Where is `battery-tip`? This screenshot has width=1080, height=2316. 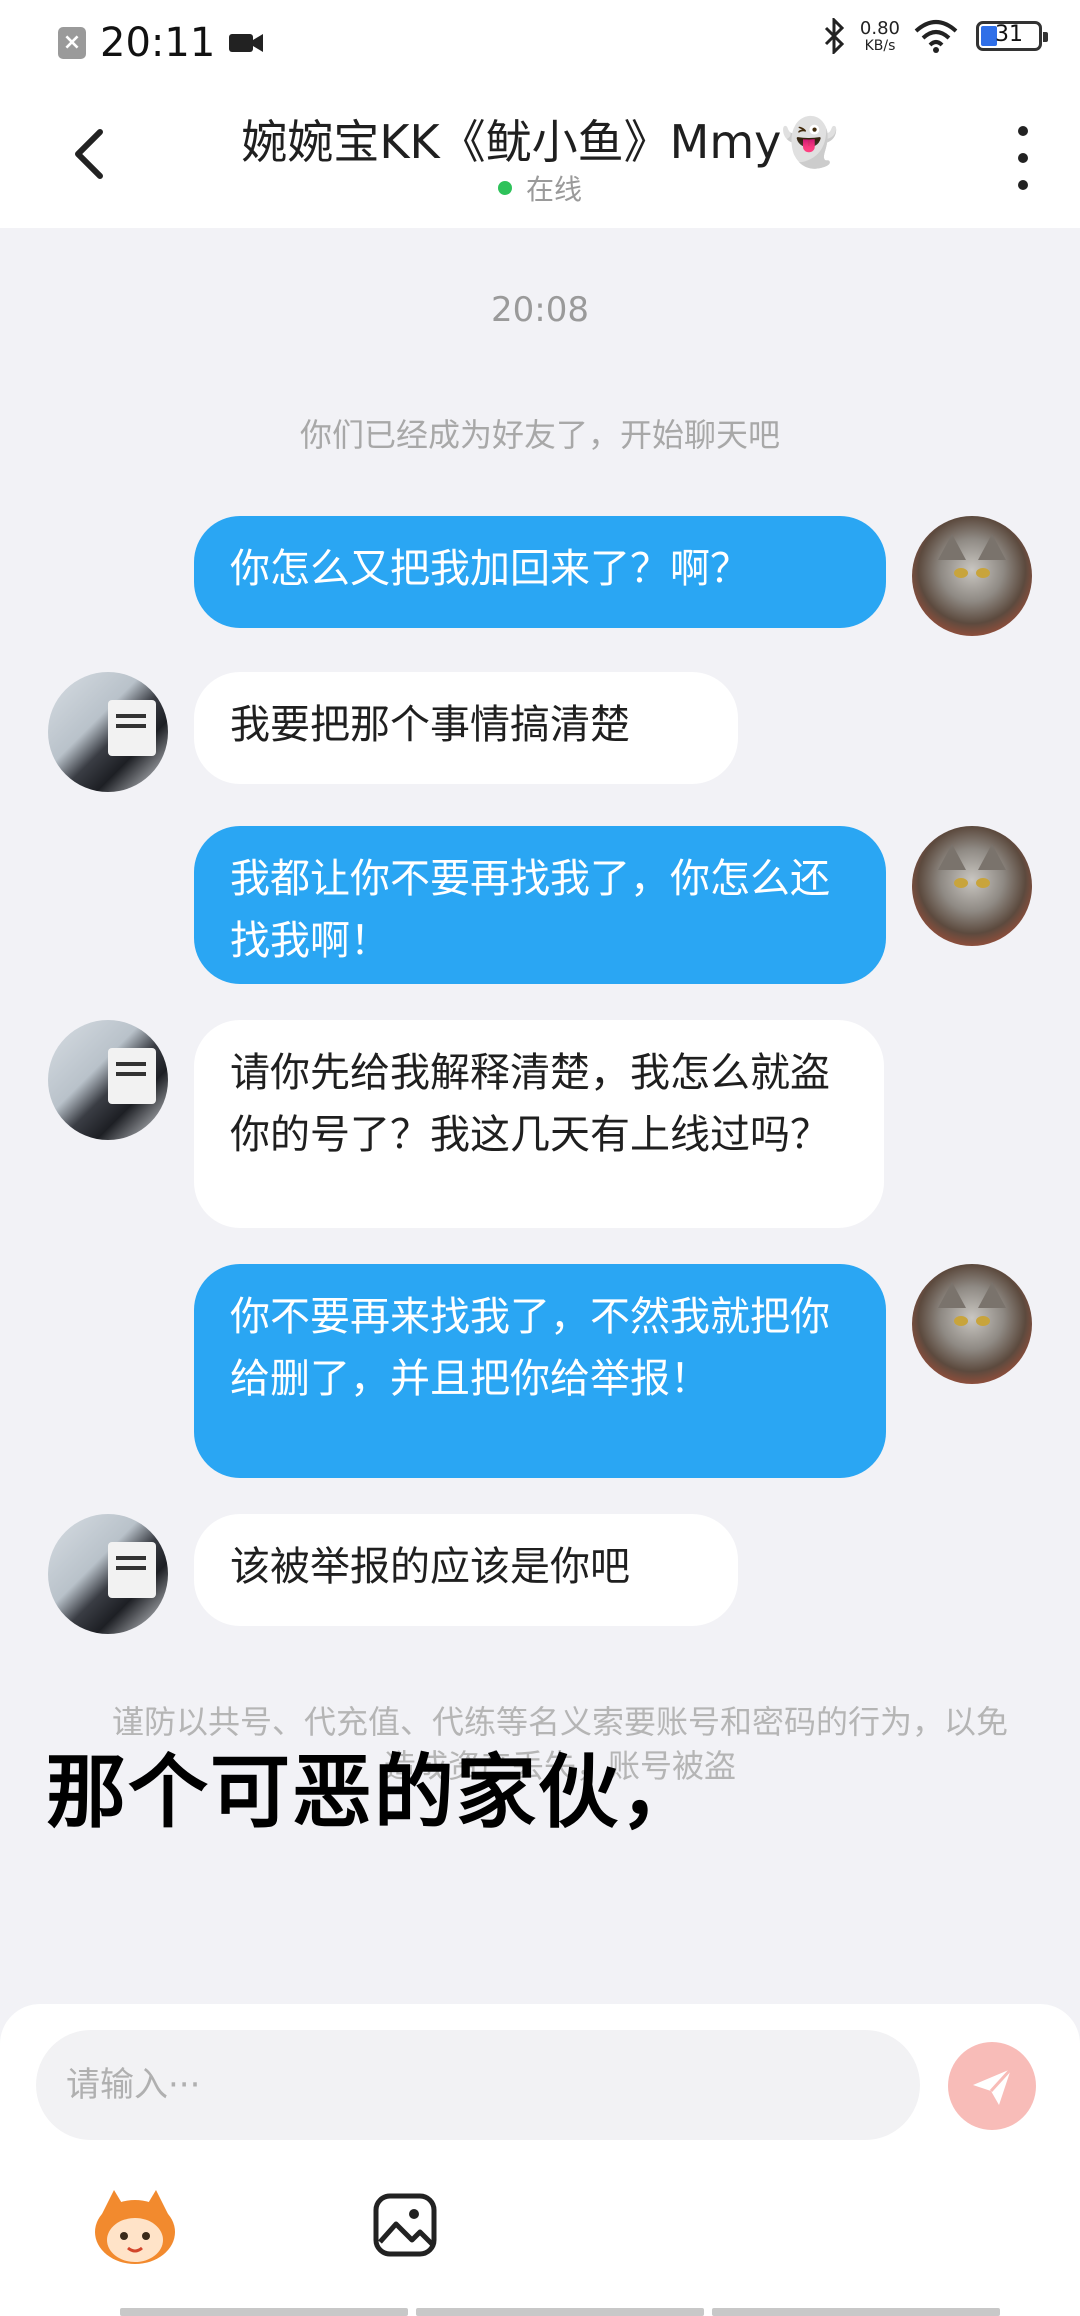
battery-tip is located at coordinates (1045, 37).